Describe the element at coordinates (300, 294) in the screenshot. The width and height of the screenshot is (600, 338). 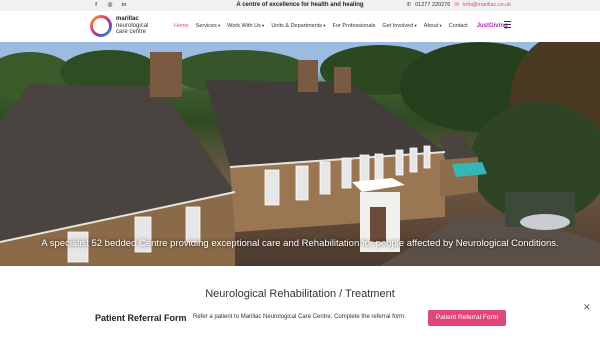
I see `section-heading: Neurological Rehabilitation / Treatment` at that location.